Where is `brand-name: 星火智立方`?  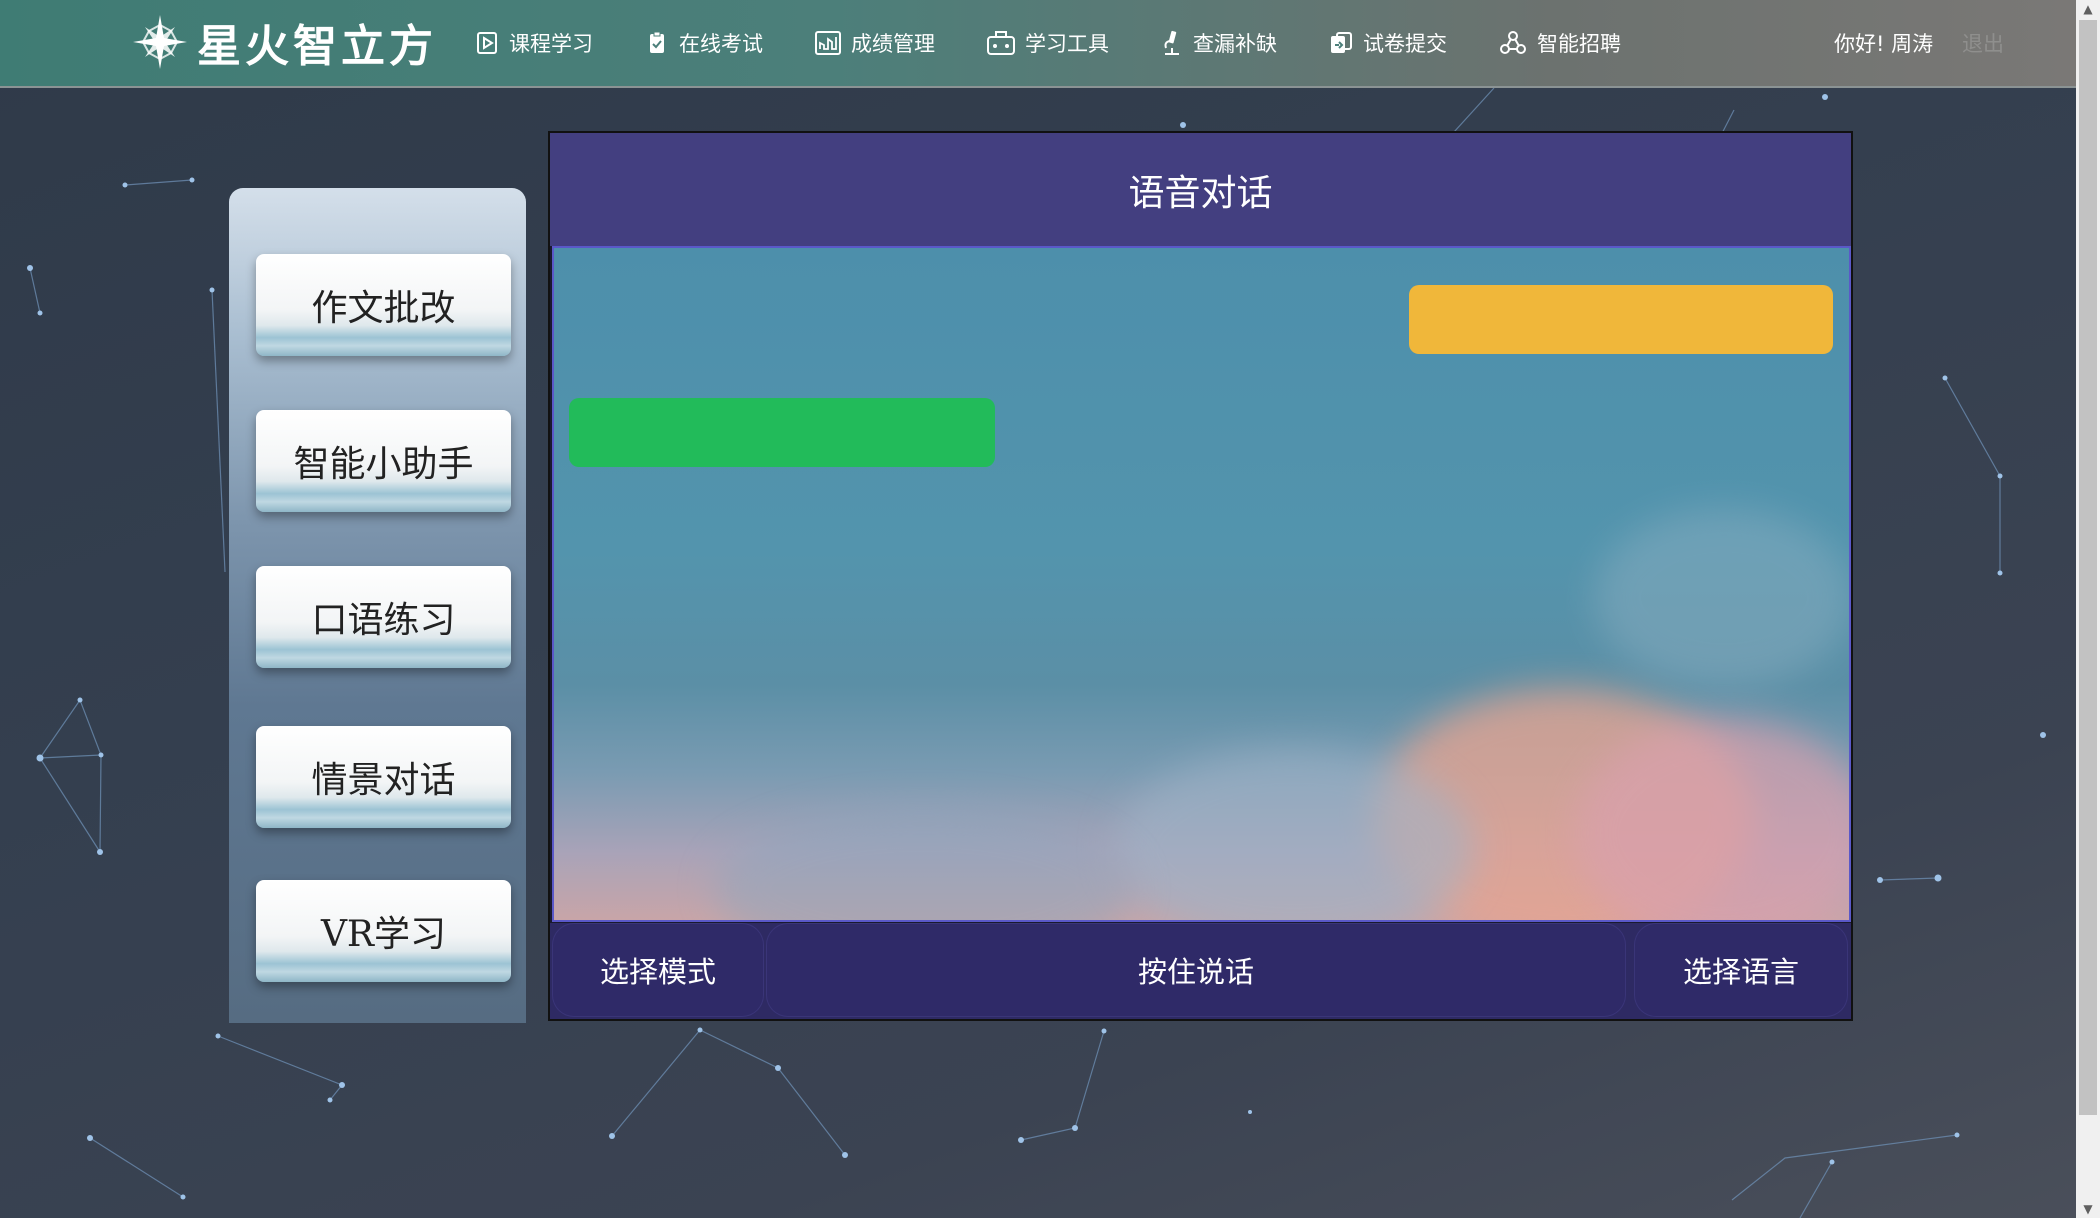 brand-name: 星火智立方 is located at coordinates (317, 46).